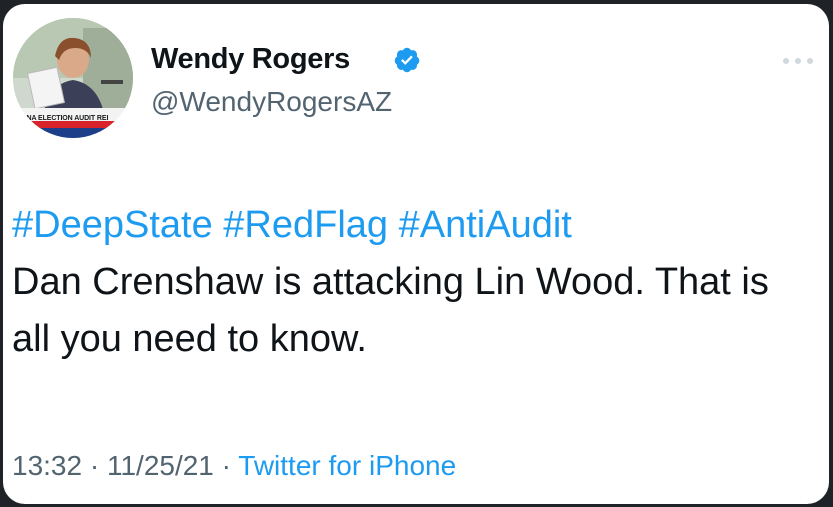 The height and width of the screenshot is (507, 833). I want to click on hashtag-link: #DeepState, so click(112, 225).